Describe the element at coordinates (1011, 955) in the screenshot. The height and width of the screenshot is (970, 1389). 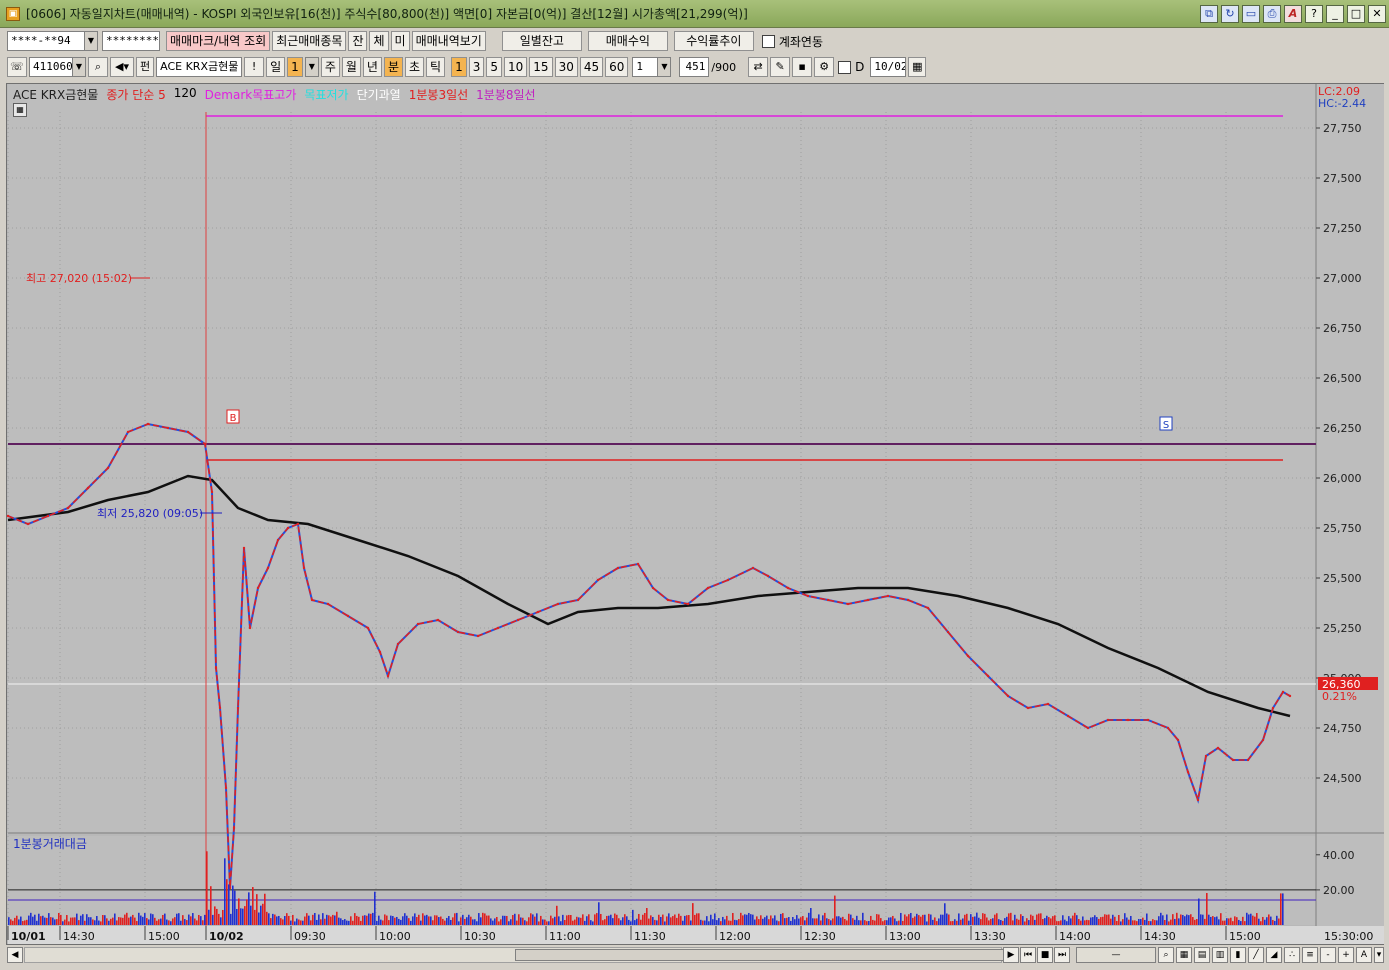
I see `scroll-right-icon: ▶` at that location.